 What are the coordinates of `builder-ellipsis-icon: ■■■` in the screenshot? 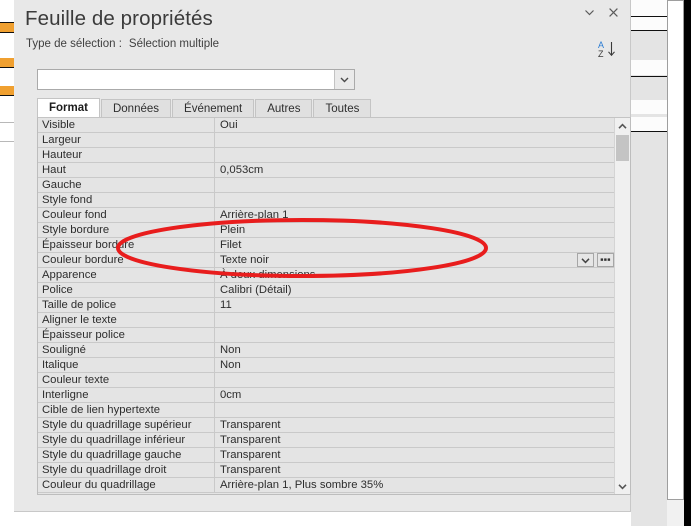 It's located at (605, 260).